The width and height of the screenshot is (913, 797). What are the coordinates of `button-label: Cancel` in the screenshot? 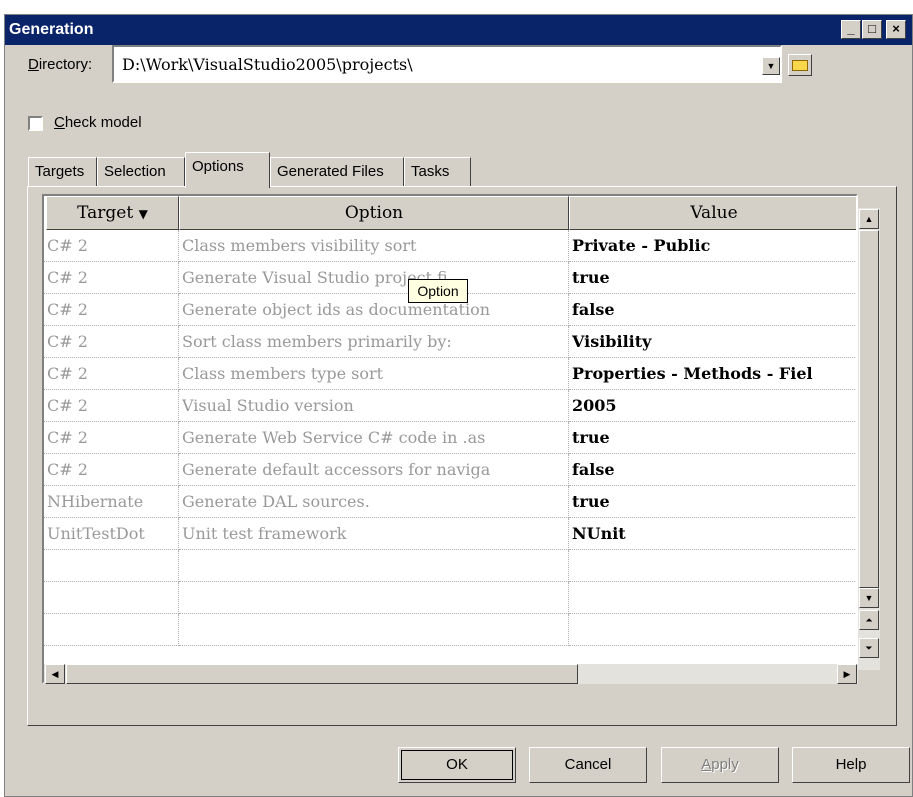 It's located at (588, 764).